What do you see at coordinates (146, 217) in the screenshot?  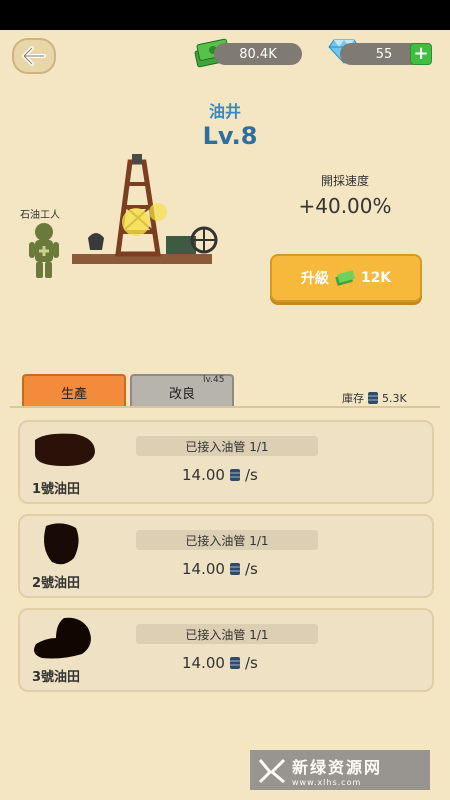 I see `oil-rig-illustration` at bounding box center [146, 217].